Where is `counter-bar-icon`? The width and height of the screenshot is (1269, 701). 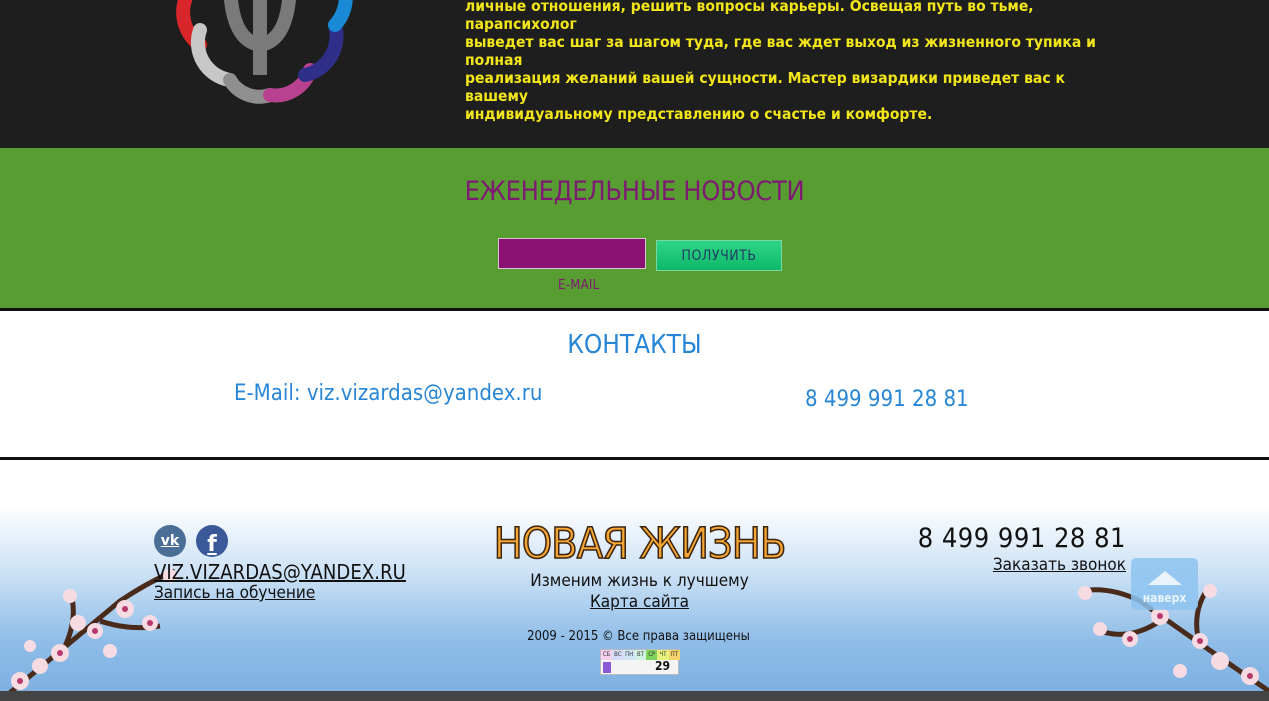
counter-bar-icon is located at coordinates (607, 667).